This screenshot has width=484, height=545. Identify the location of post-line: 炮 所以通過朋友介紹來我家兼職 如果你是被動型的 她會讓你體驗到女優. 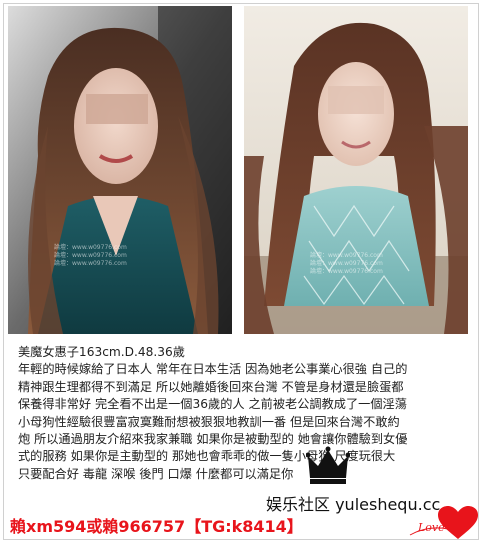
(213, 439).